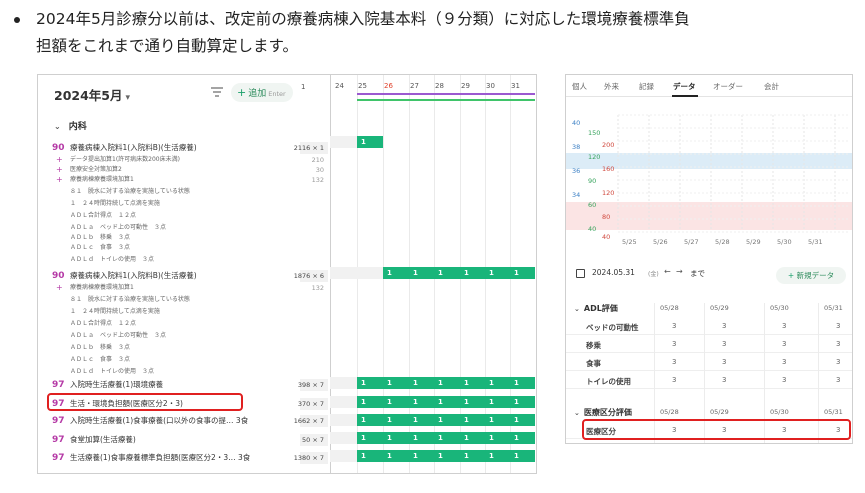 Image resolution: width=865 pixels, height=493 pixels. Describe the element at coordinates (667, 271) in the screenshot. I see `chevron-left-icon: ←` at that location.